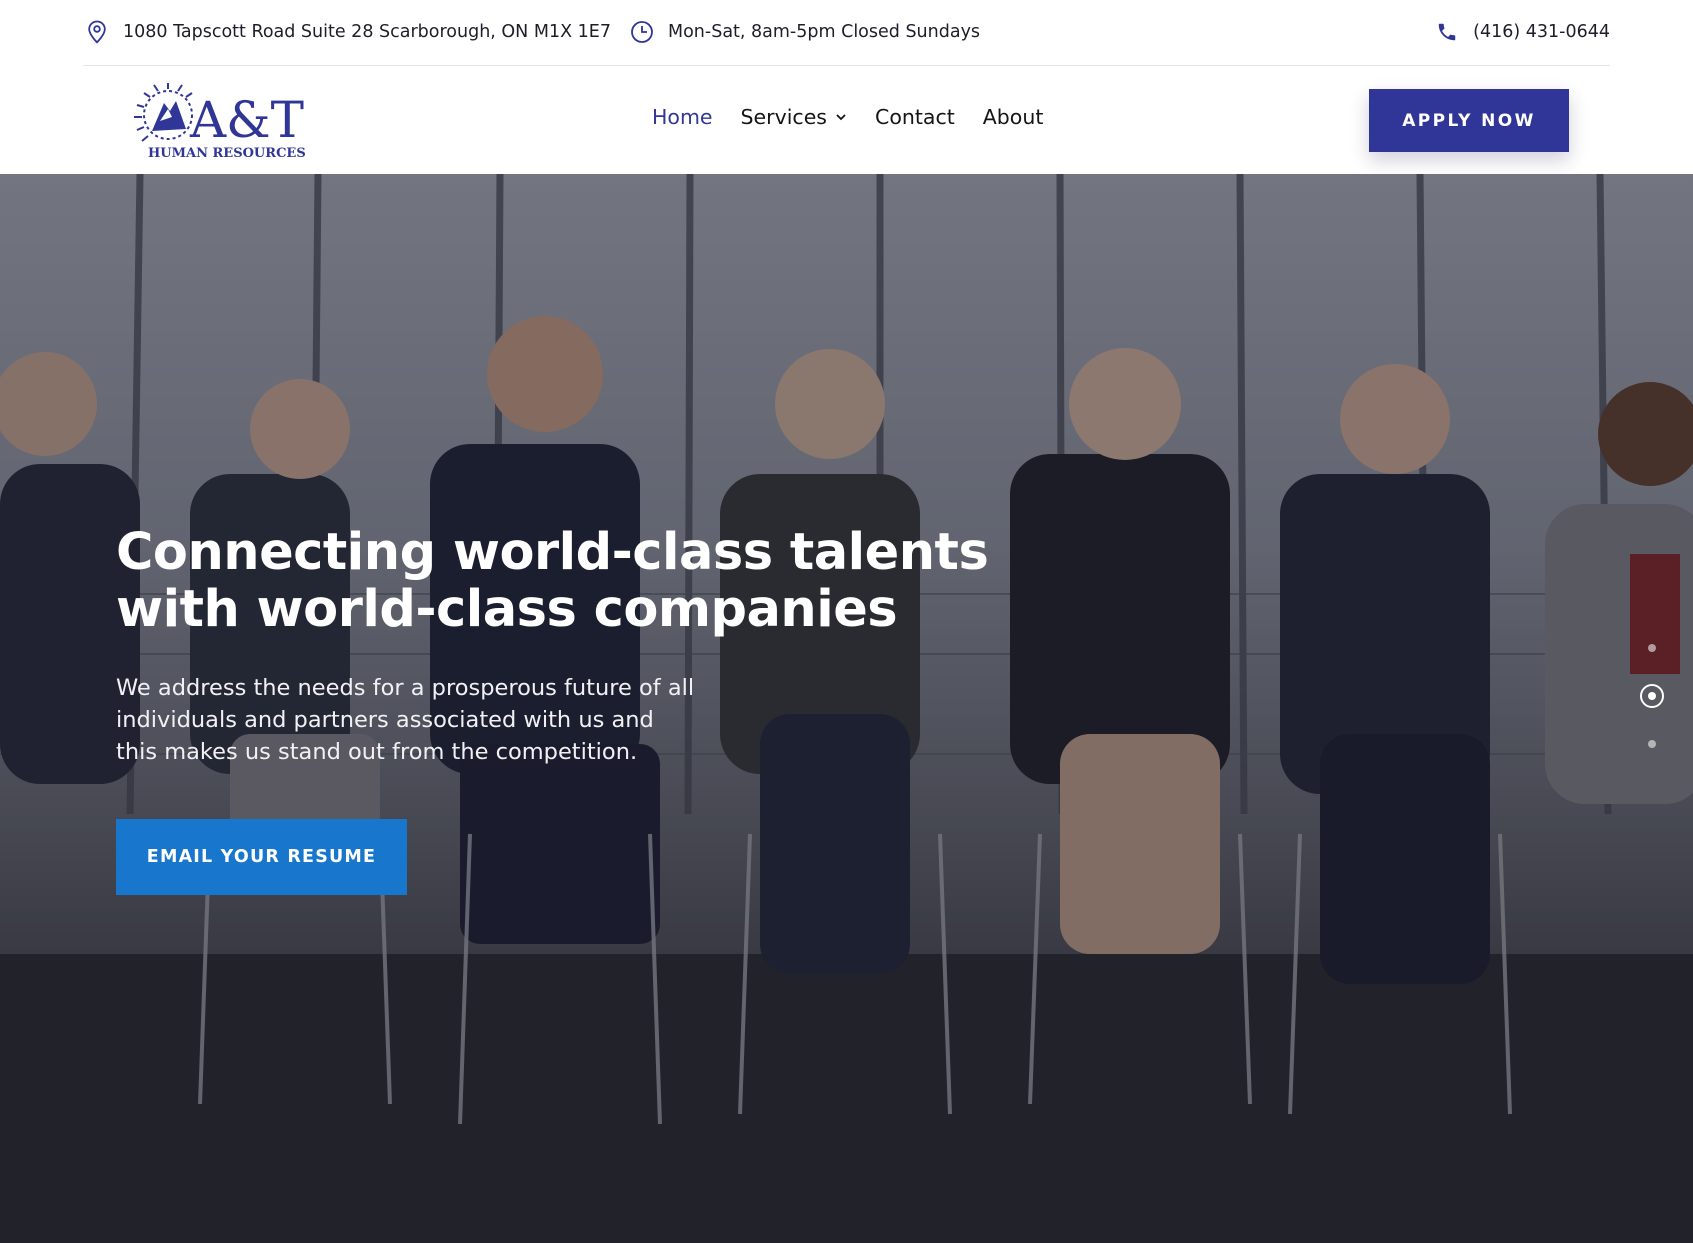 Image resolution: width=1693 pixels, height=1243 pixels. What do you see at coordinates (261, 857) in the screenshot?
I see `email-resume-button: EMAIL YOUR RESUME` at bounding box center [261, 857].